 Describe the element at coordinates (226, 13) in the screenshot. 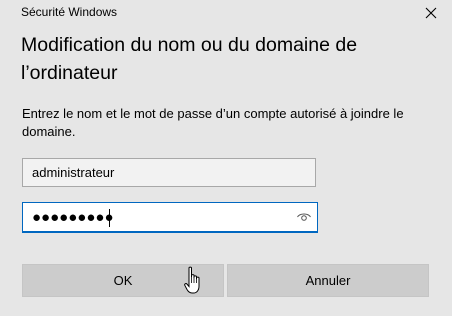

I see `title-bar: Sécurité Windows` at that location.